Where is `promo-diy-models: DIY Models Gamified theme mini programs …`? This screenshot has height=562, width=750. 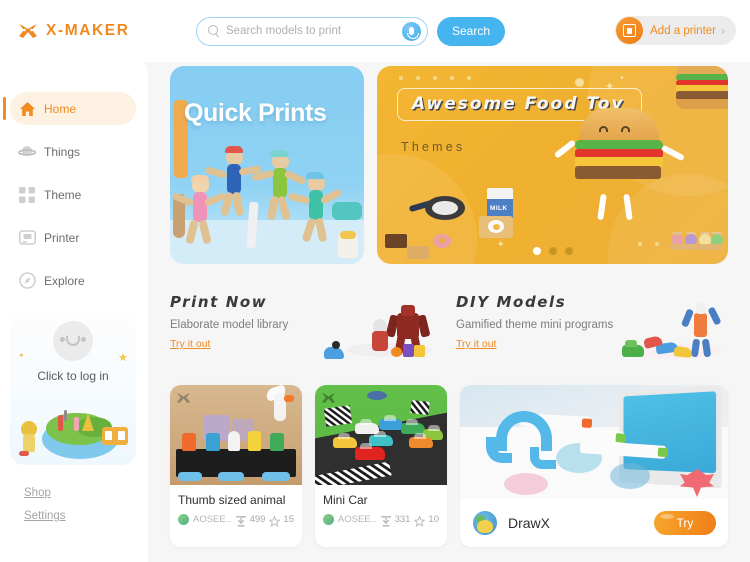
promo-diy-models: DIY Models Gamified theme mini programs … is located at coordinates (592, 328).